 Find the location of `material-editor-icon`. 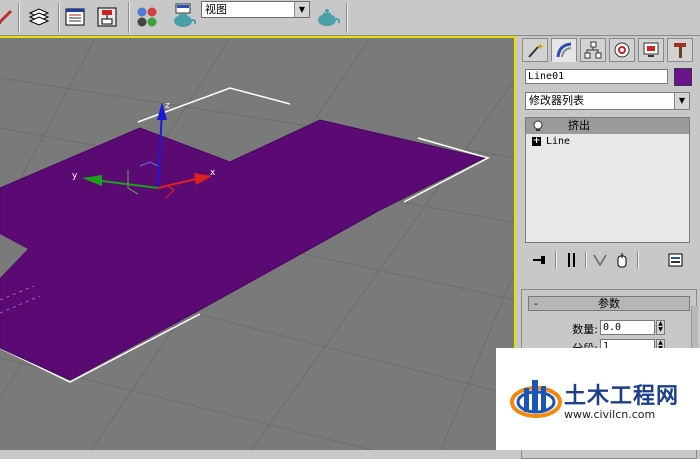

material-editor-icon is located at coordinates (147, 17).